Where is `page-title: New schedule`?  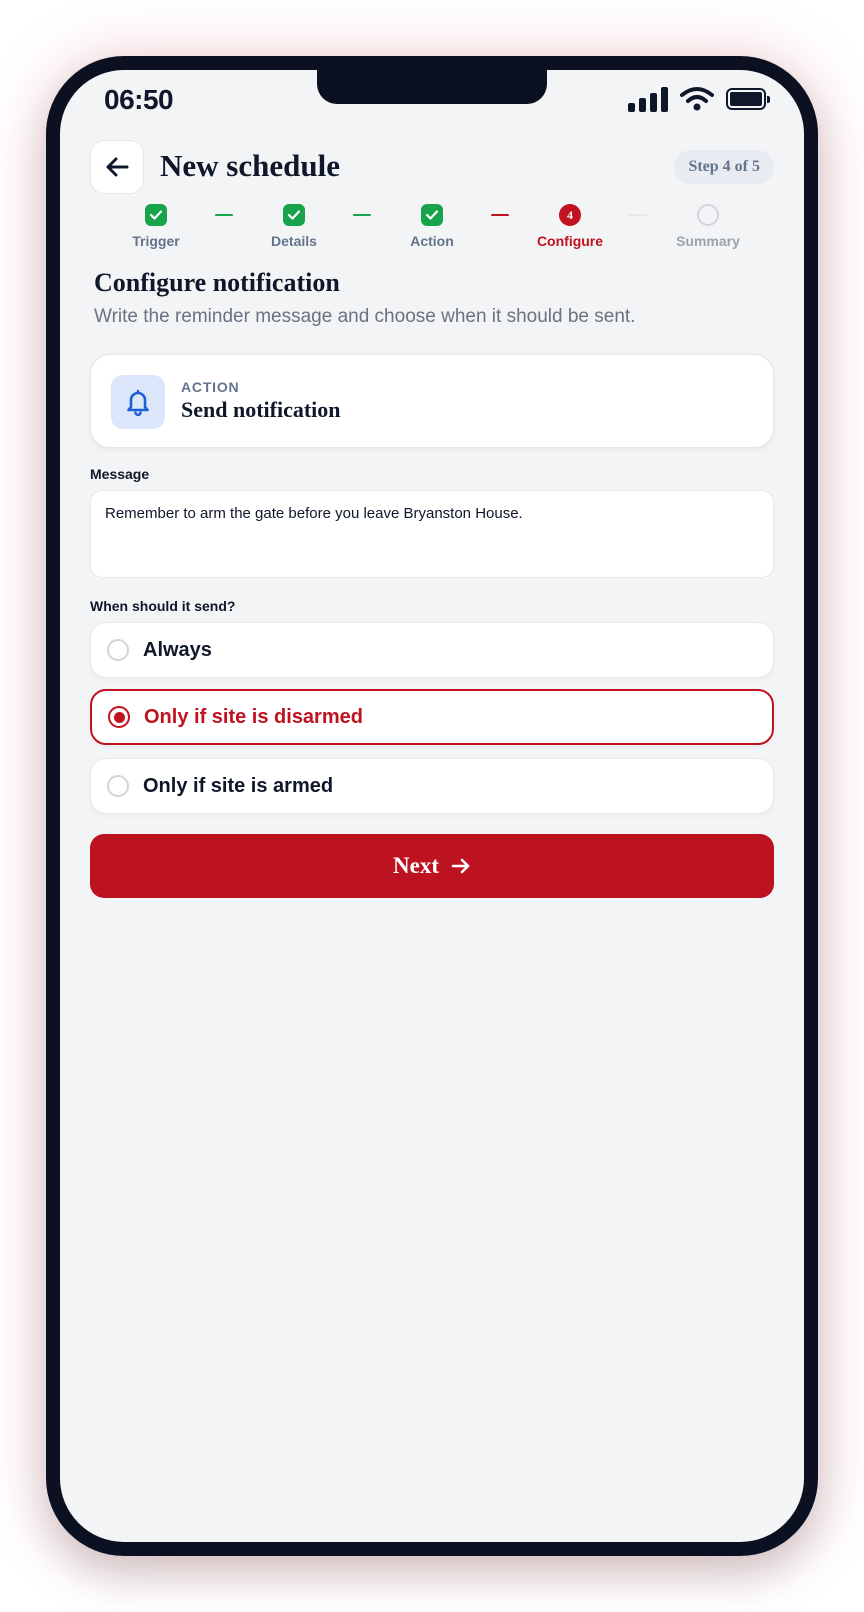 page-title: New schedule is located at coordinates (250, 165).